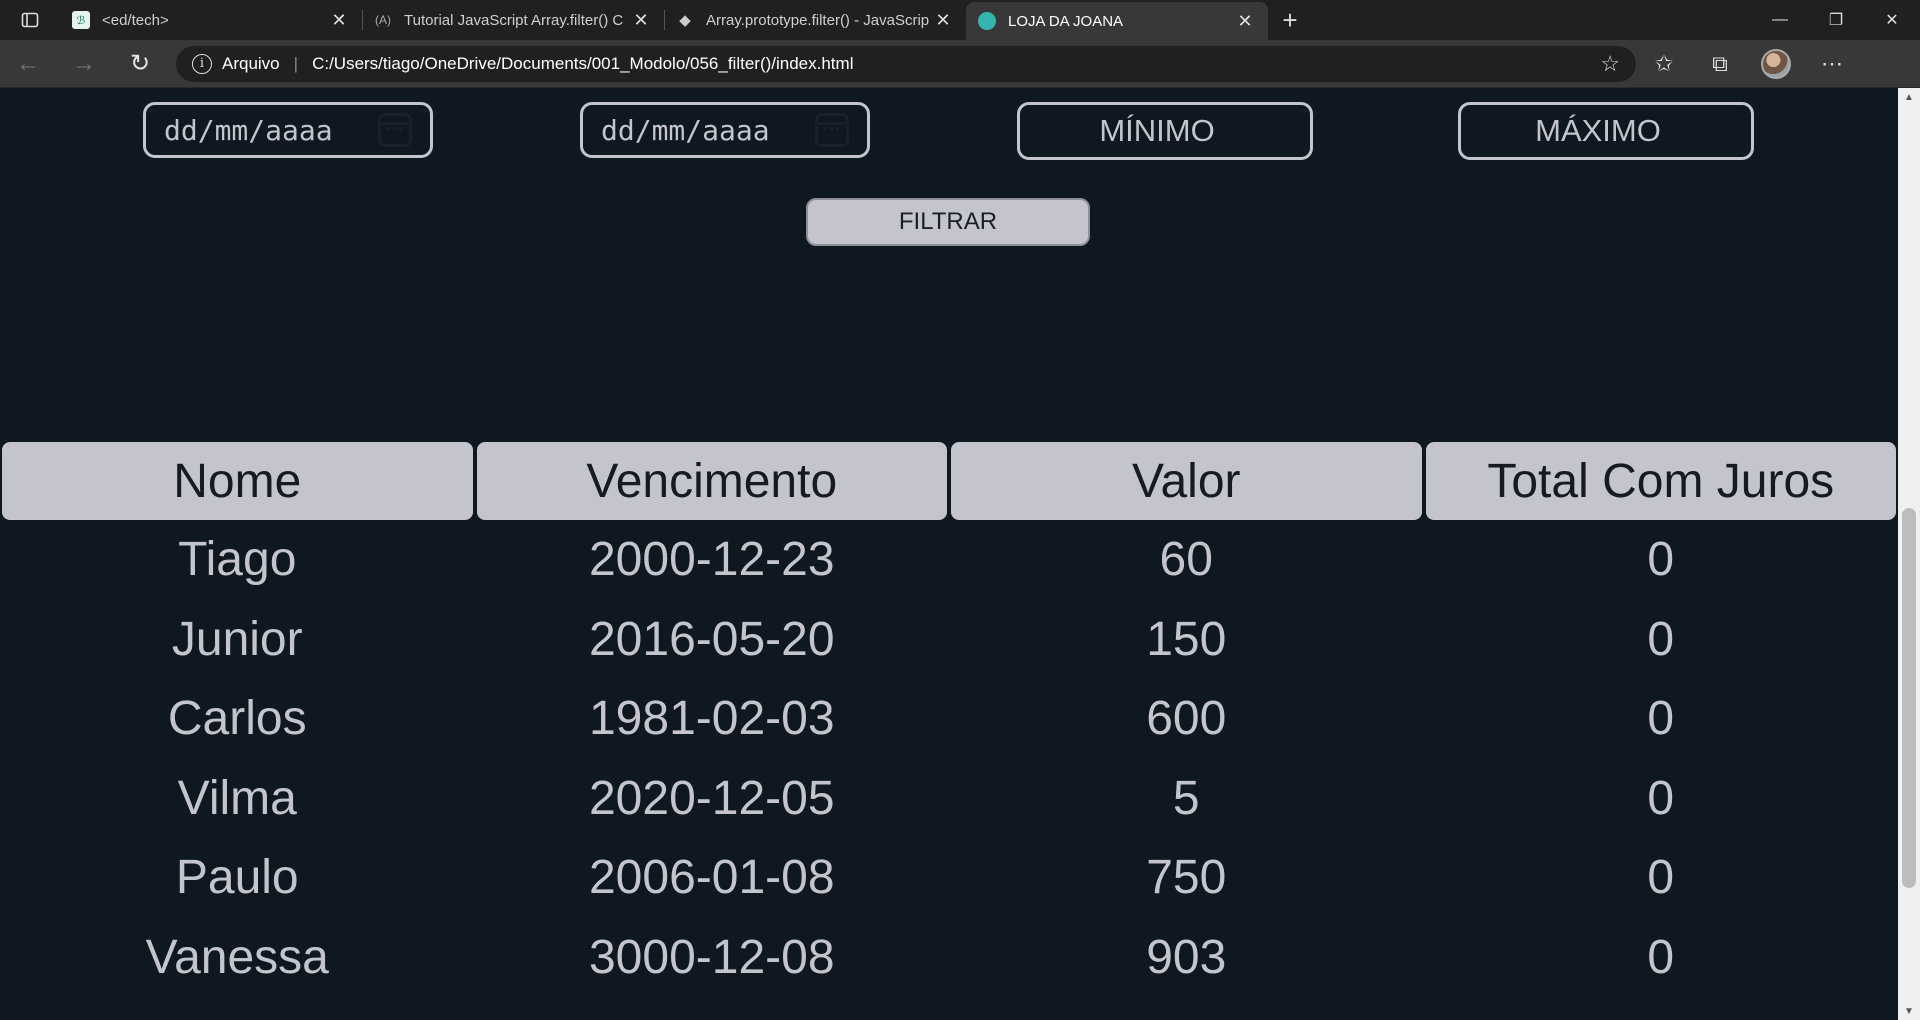 The image size is (1920, 1020). Describe the element at coordinates (1610, 64) in the screenshot. I see `add-favorite-icon: ☆` at that location.